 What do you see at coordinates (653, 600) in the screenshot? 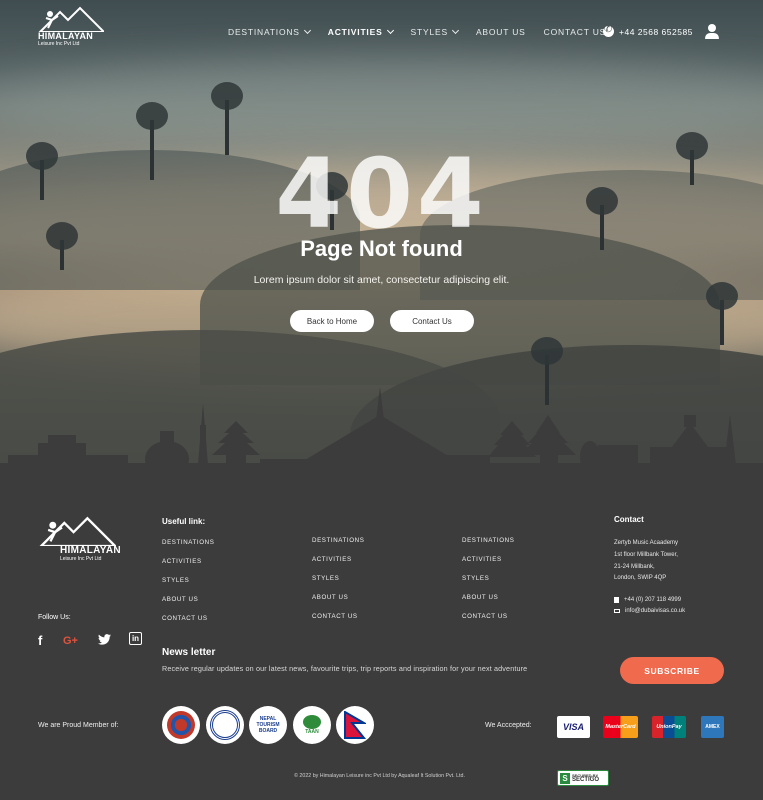
I see `contact-phone-number: +44 (0) 207 118 4999` at bounding box center [653, 600].